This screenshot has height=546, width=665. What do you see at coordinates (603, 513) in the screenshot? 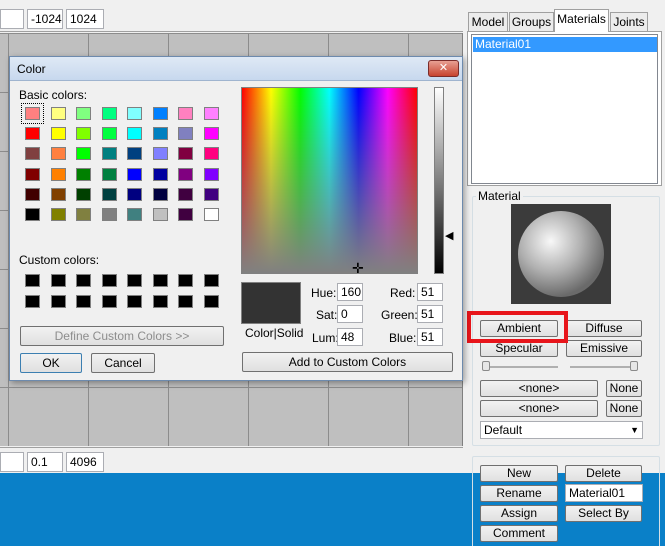
I see `select-by-button: Select By` at bounding box center [603, 513].